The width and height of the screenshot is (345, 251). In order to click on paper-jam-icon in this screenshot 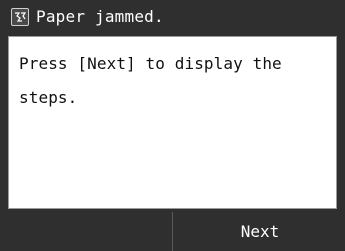, I will do `click(20, 17)`.